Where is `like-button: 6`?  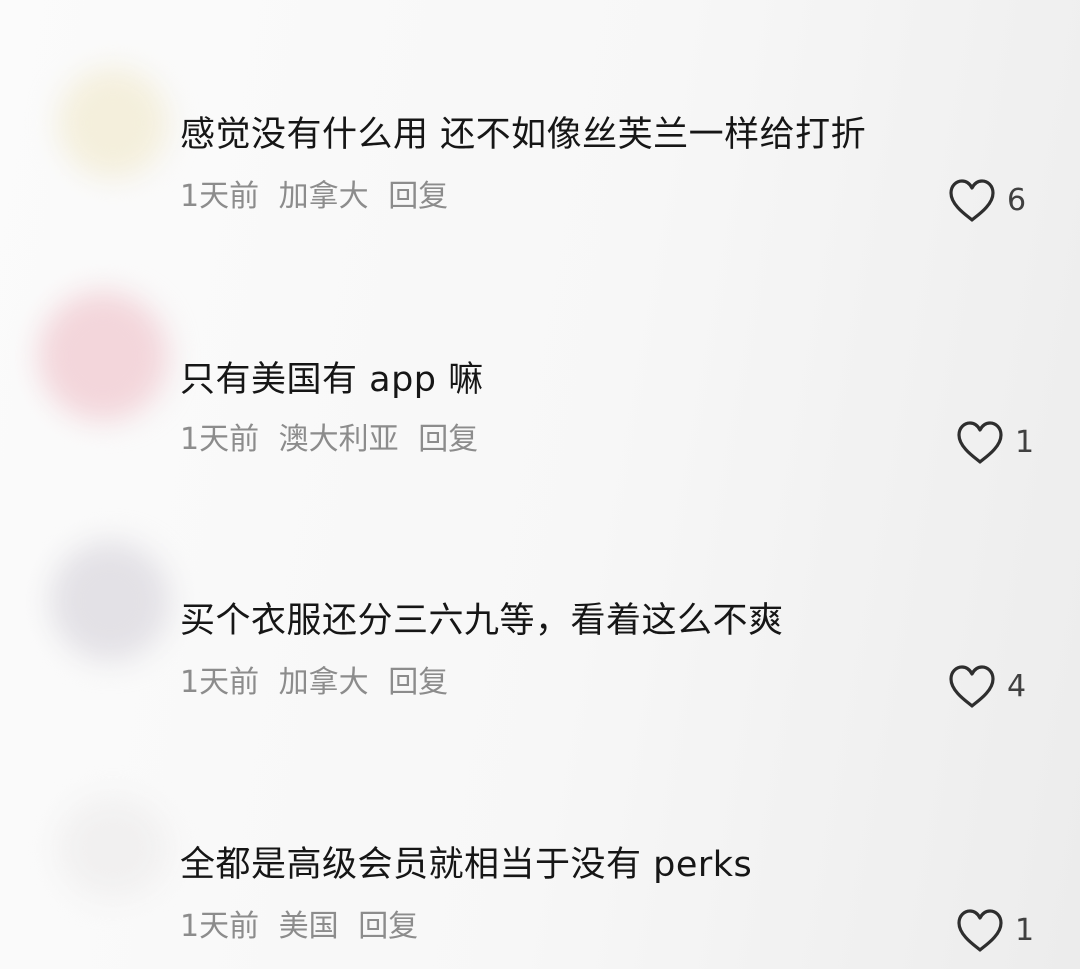 like-button: 6 is located at coordinates (986, 201).